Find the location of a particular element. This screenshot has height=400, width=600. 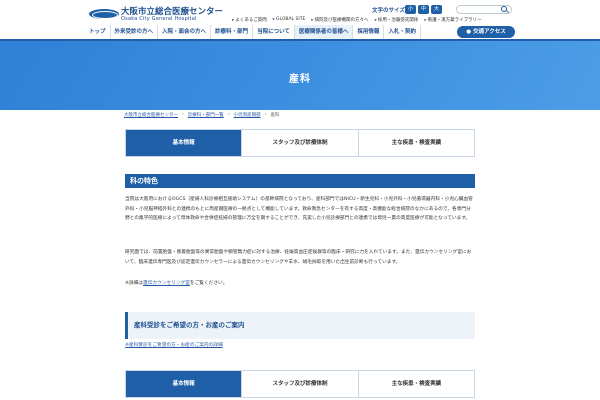

breadcrumb: 大阪市立総合医療センター › 診療科・部門一覧 › 小児周産期部 › 産科 is located at coordinates (201, 115).